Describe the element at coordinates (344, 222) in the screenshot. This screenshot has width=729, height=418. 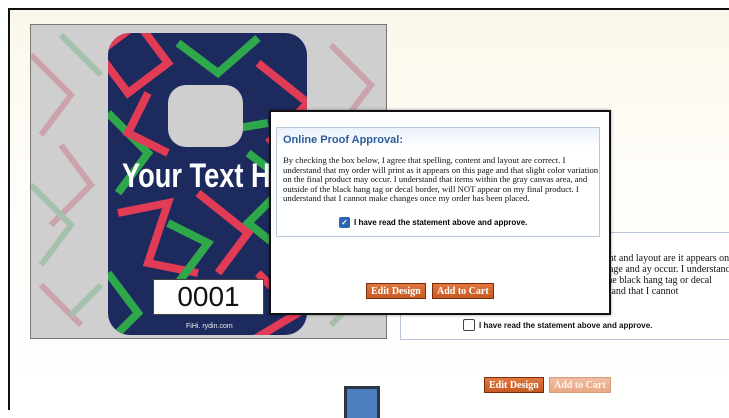
I see `checkmark-icon: ✓` at that location.